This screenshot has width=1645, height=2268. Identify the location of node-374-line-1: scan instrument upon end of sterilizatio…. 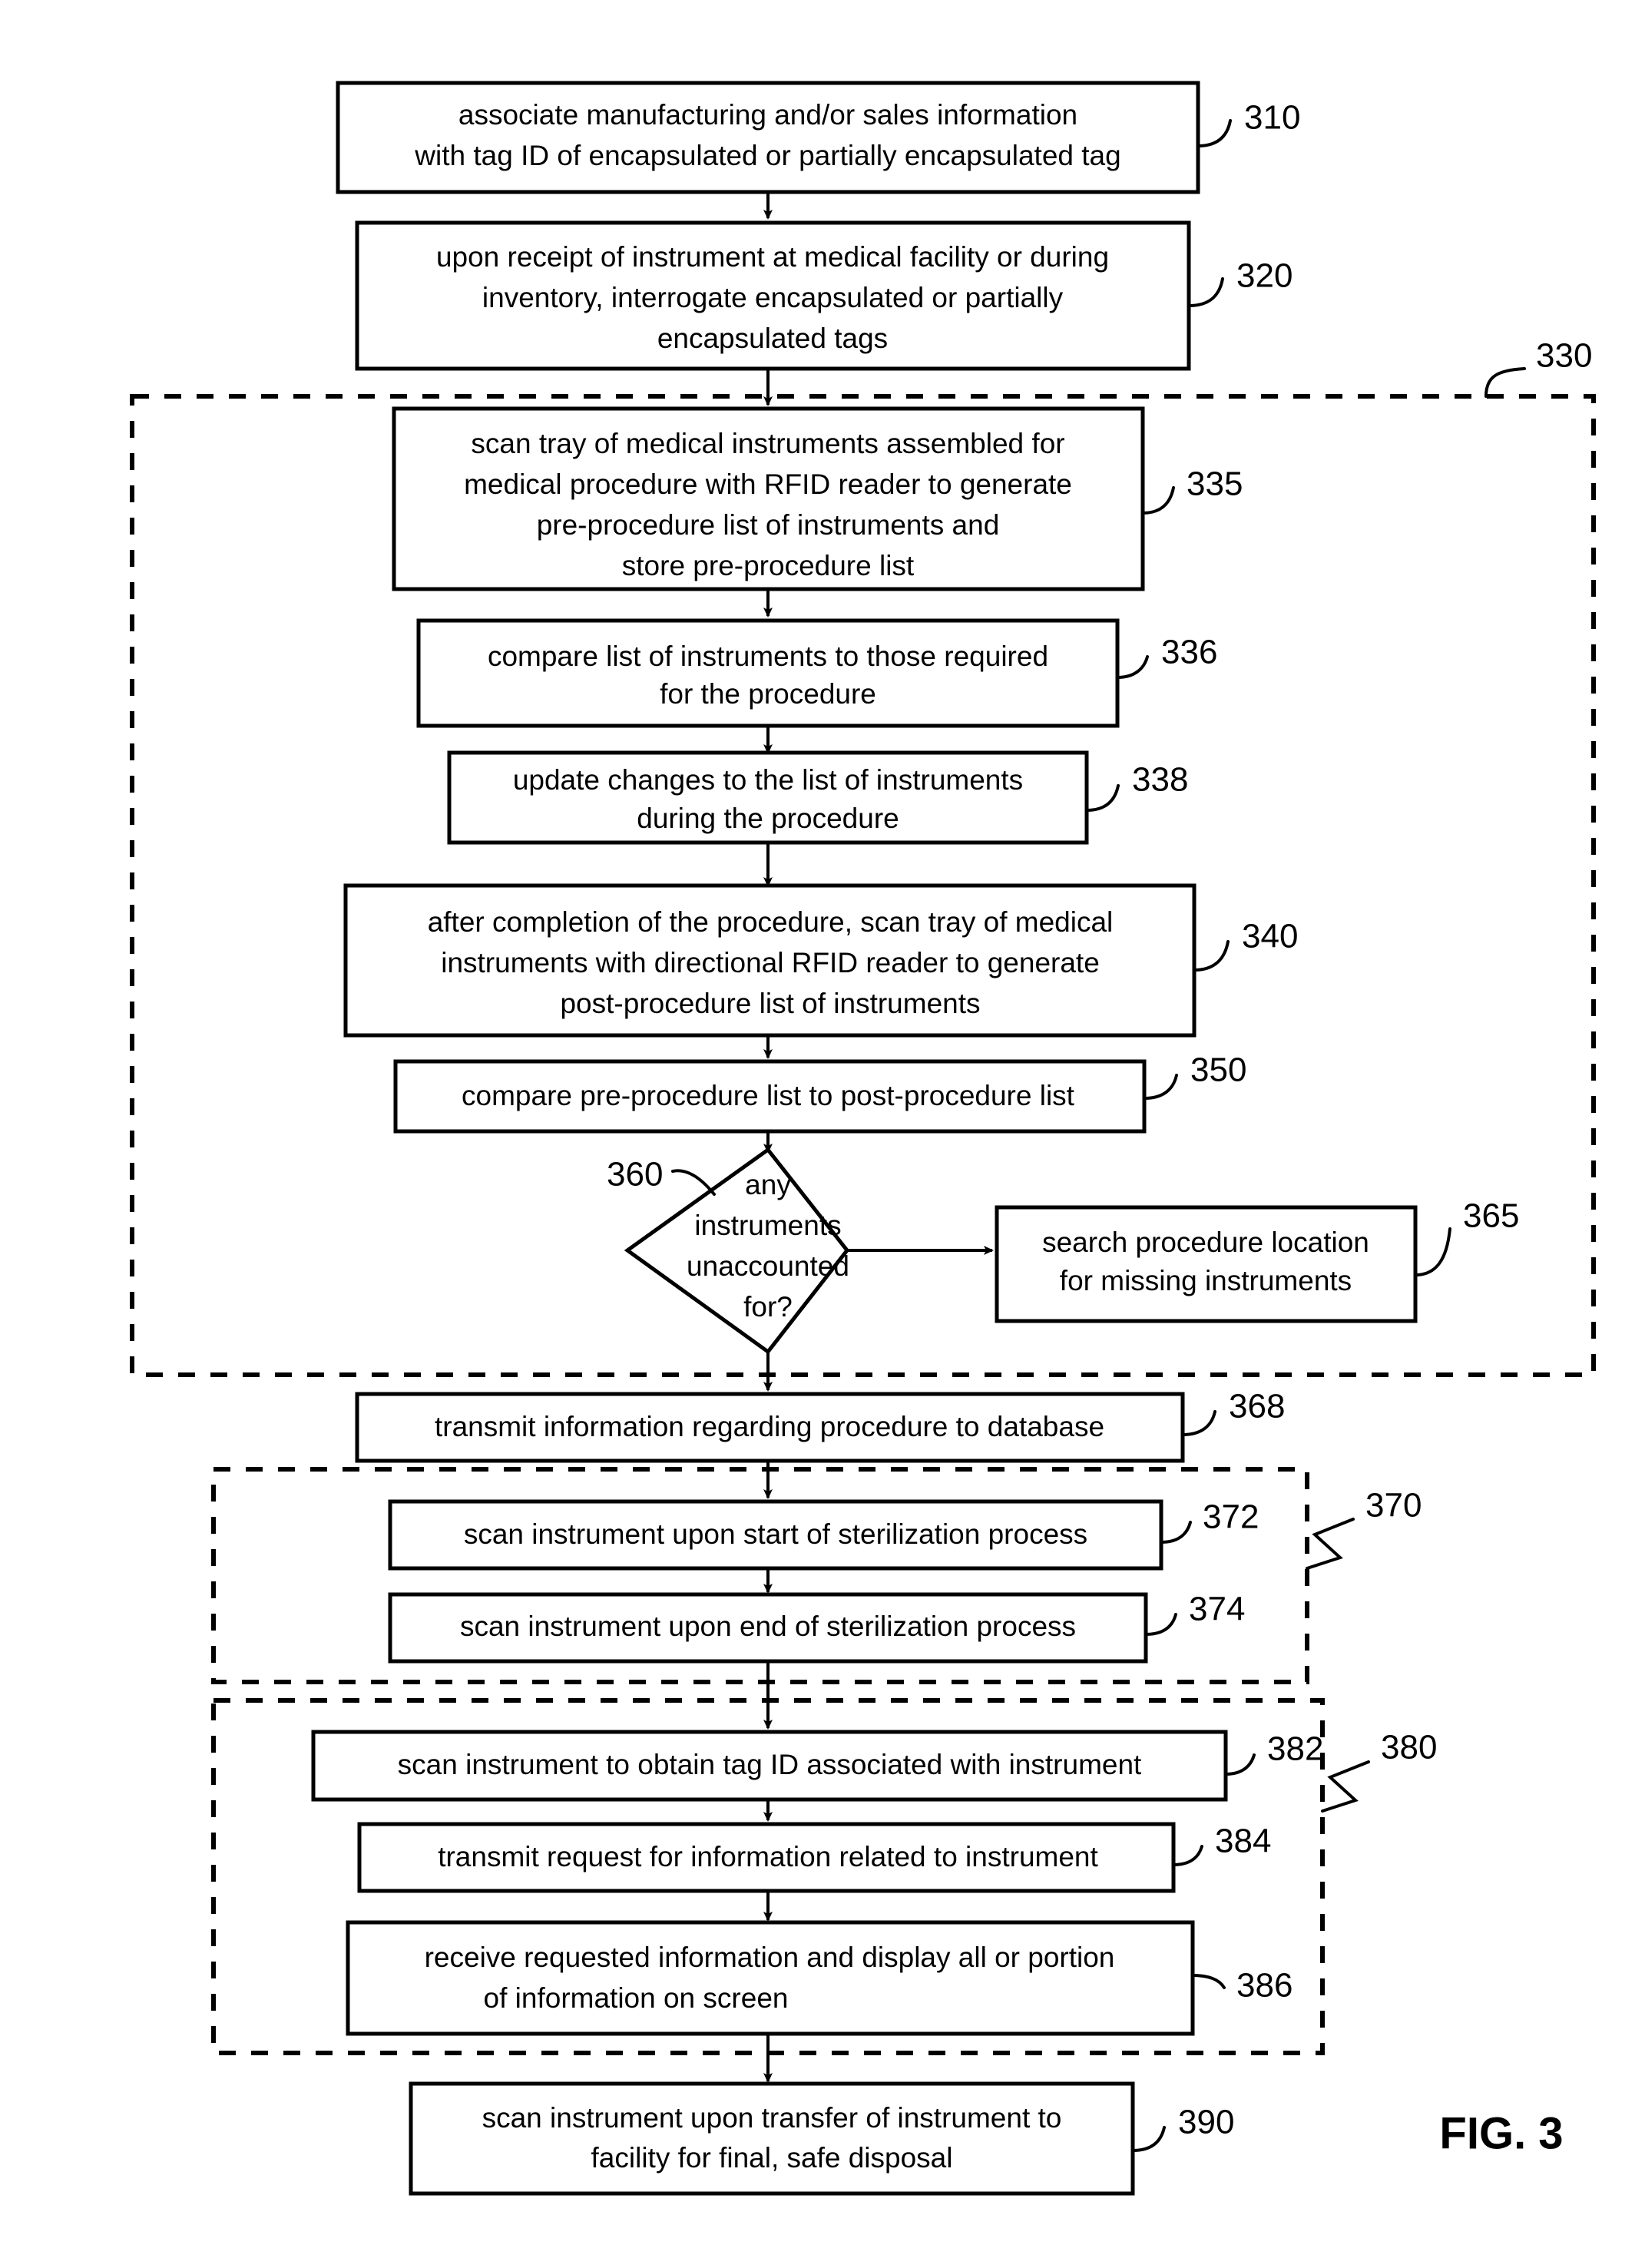
(768, 1626).